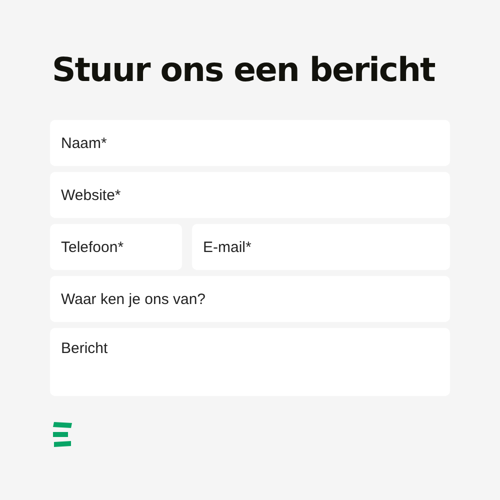 This screenshot has width=500, height=500. I want to click on message-field: Bericht, so click(250, 362).